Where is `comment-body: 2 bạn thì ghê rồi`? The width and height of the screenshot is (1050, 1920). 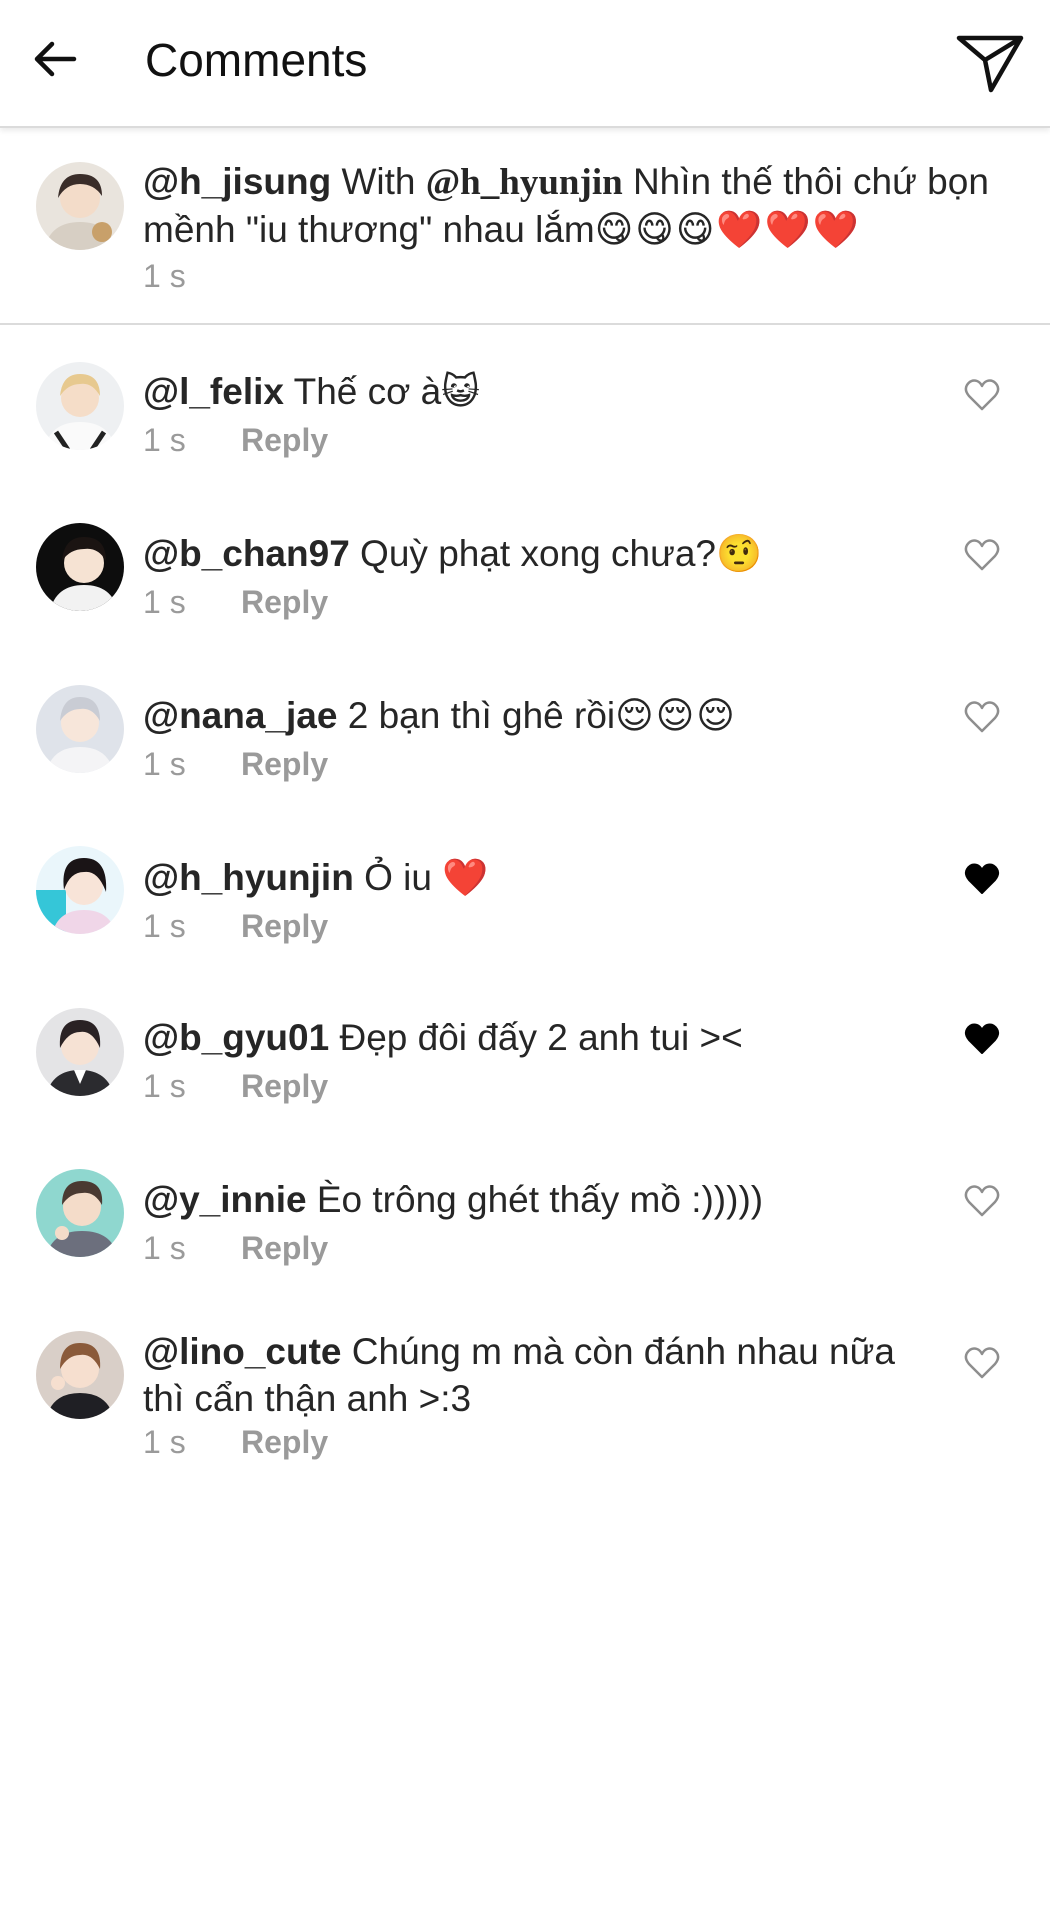
comment-body: 2 bạn thì ghê rồi is located at coordinates (476, 715).